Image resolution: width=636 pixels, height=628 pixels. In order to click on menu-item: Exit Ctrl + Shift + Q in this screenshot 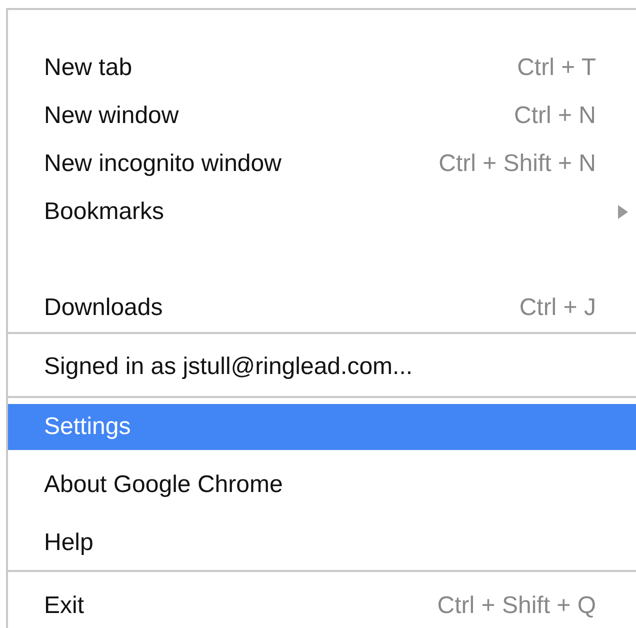, I will do `click(322, 600)`.